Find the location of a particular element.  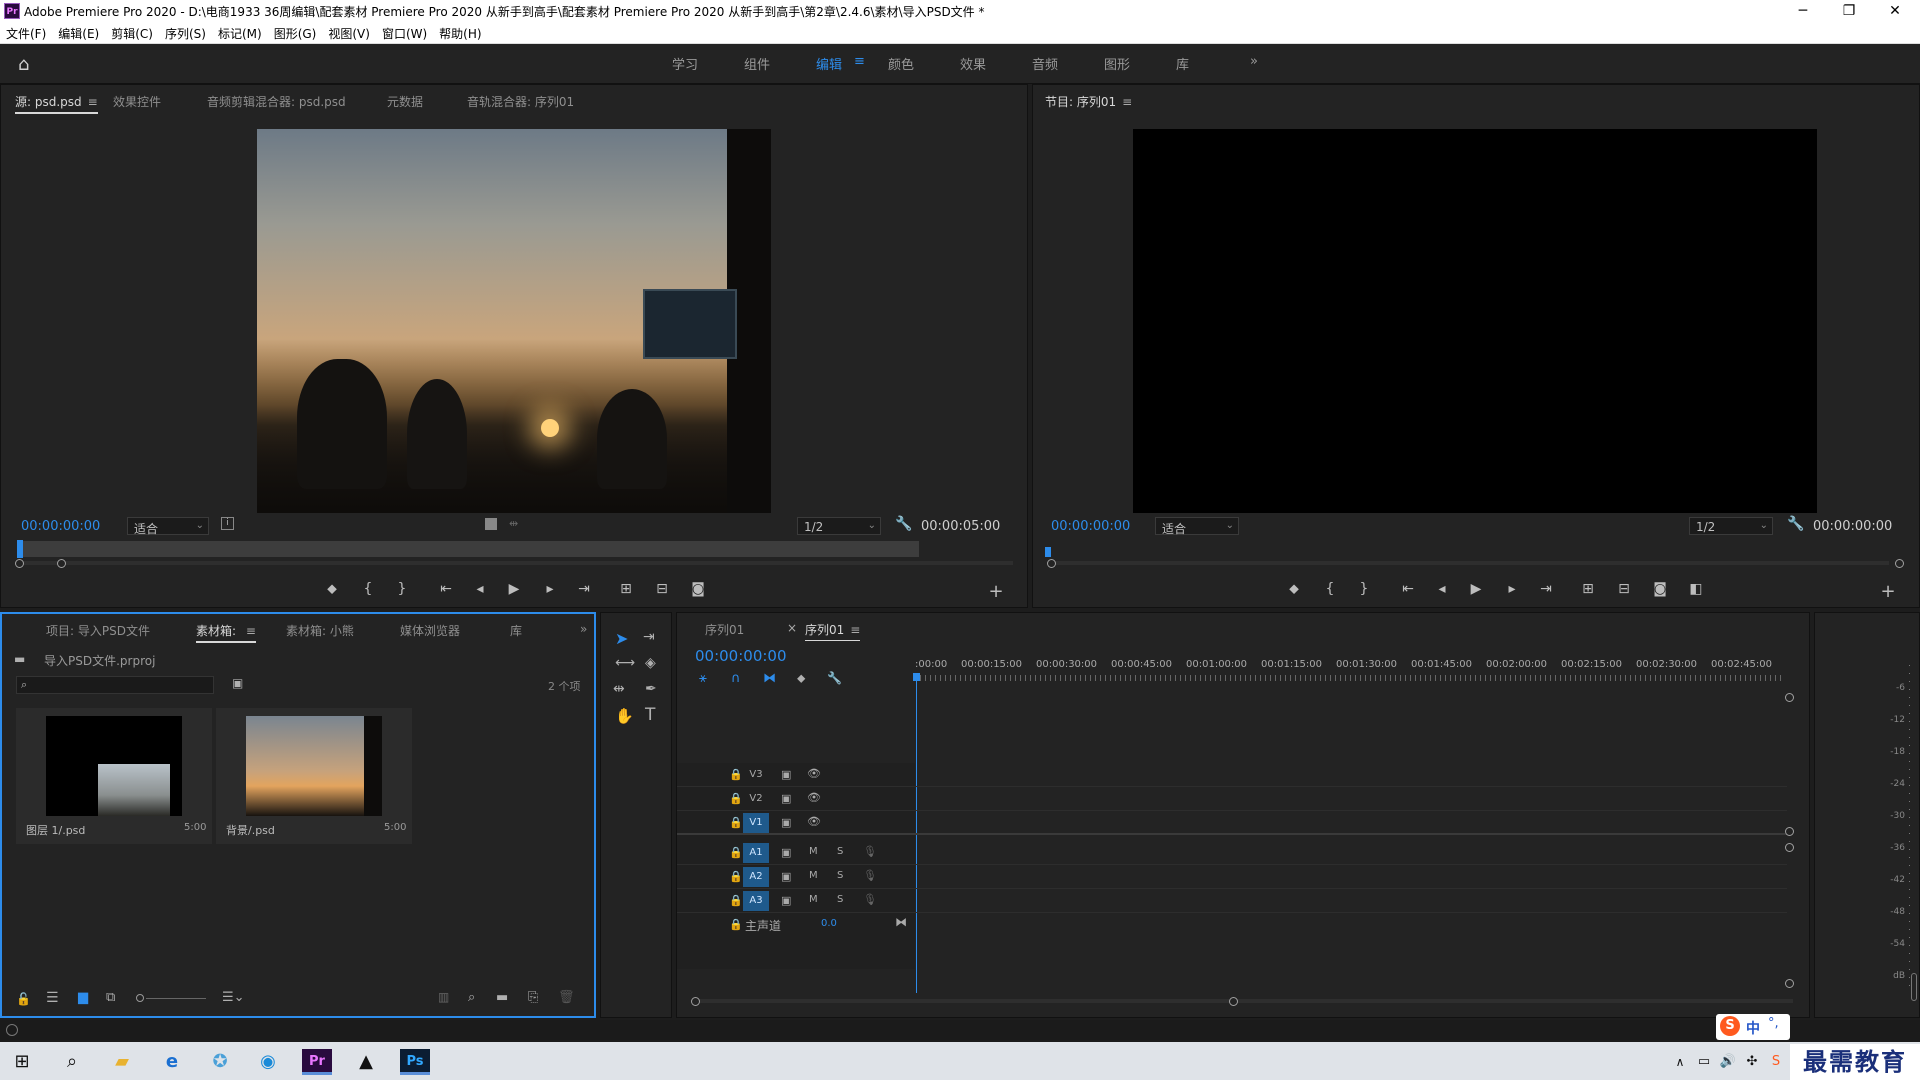

workspace-libraries: 库 is located at coordinates (1182, 63).